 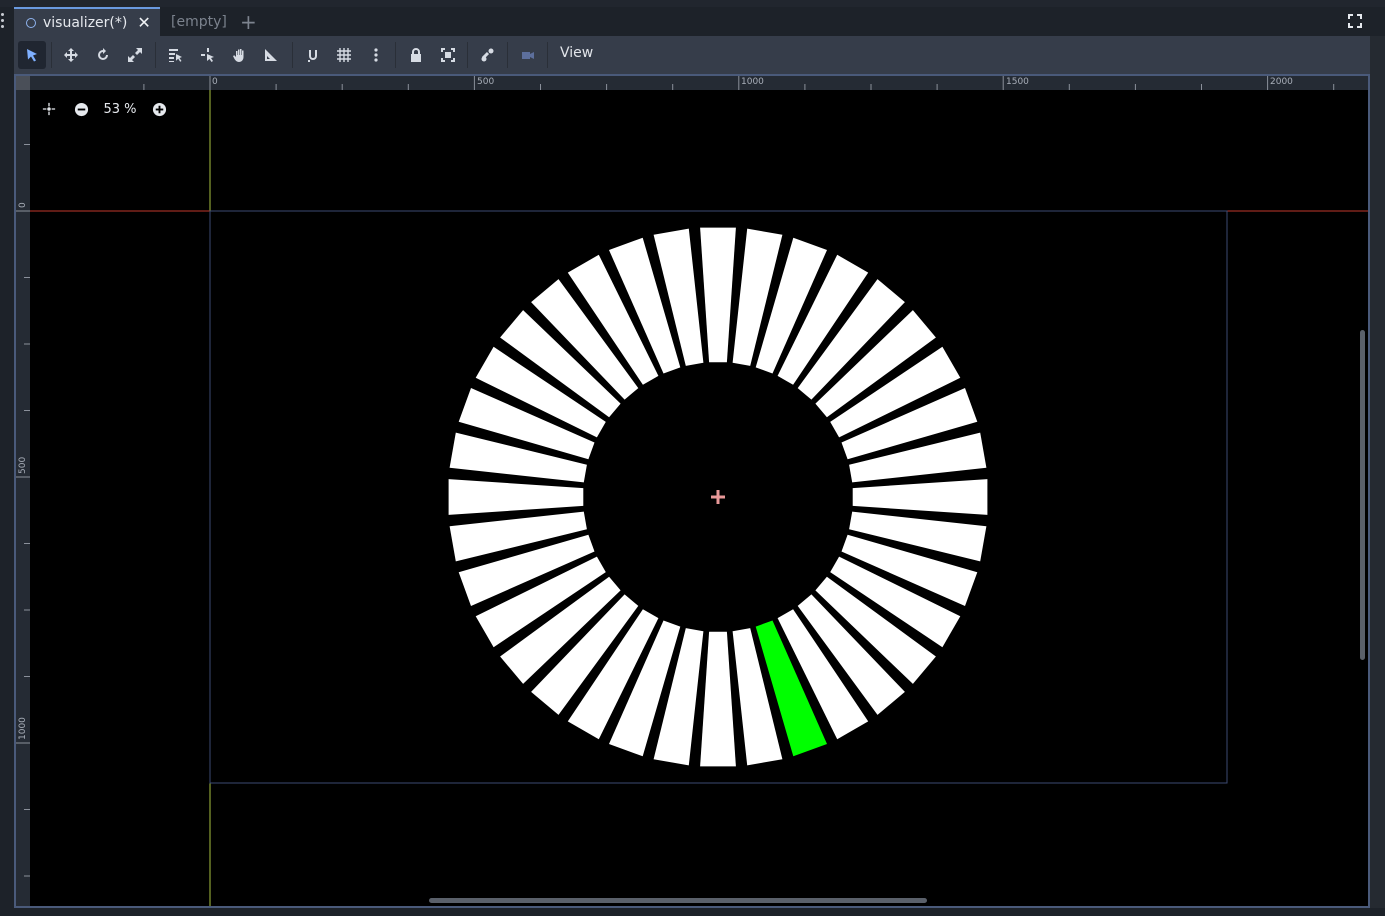 What do you see at coordinates (175, 55) in the screenshot?
I see `list-select-icon` at bounding box center [175, 55].